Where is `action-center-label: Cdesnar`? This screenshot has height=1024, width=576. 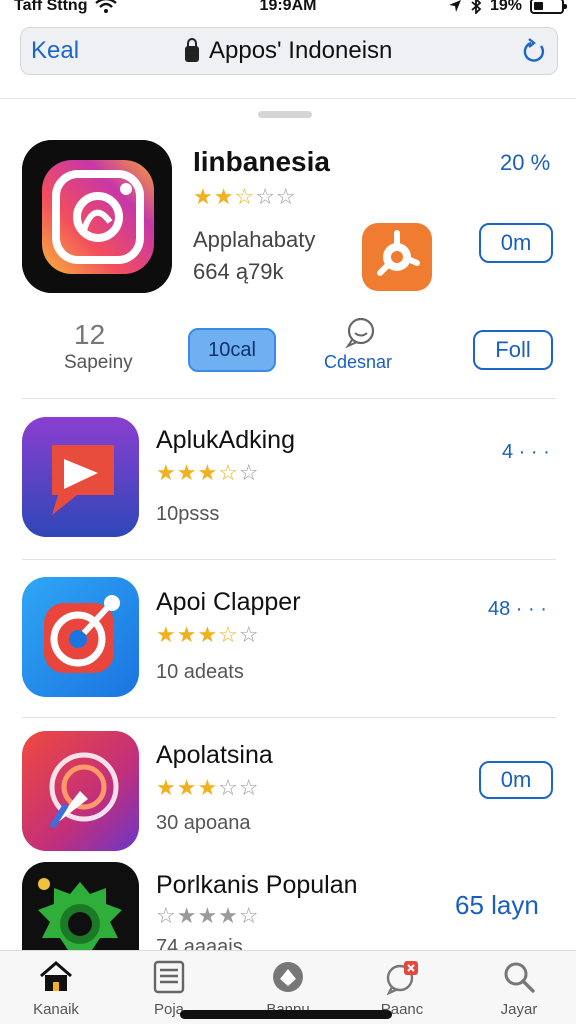 action-center-label: Cdesnar is located at coordinates (358, 362).